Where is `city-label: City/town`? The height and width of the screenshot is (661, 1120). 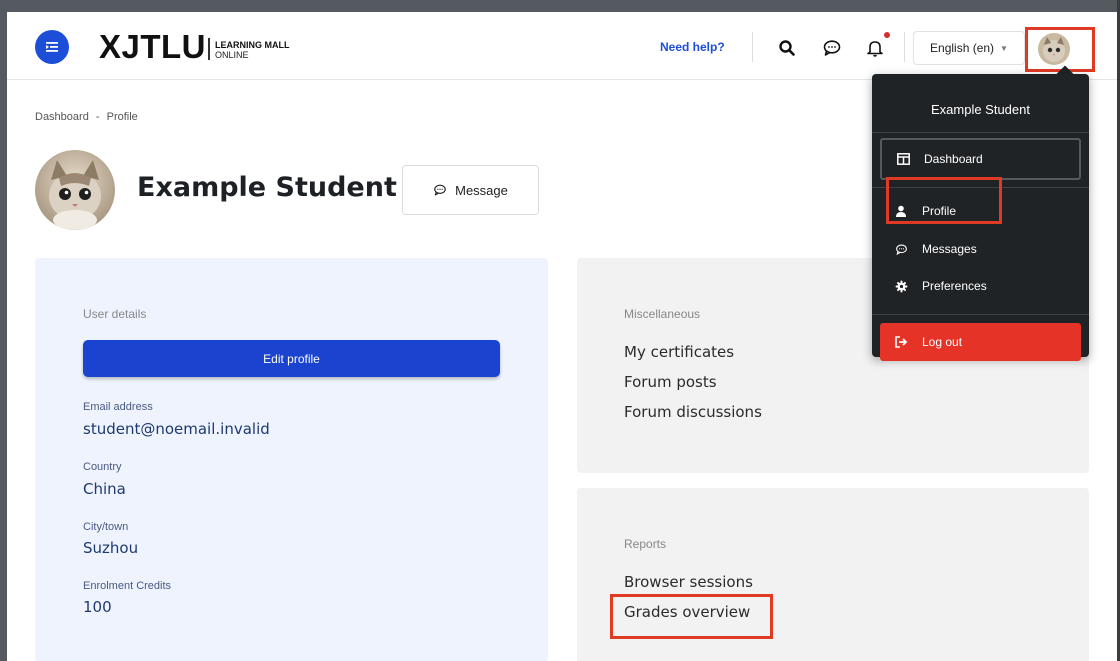 city-label: City/town is located at coordinates (106, 527).